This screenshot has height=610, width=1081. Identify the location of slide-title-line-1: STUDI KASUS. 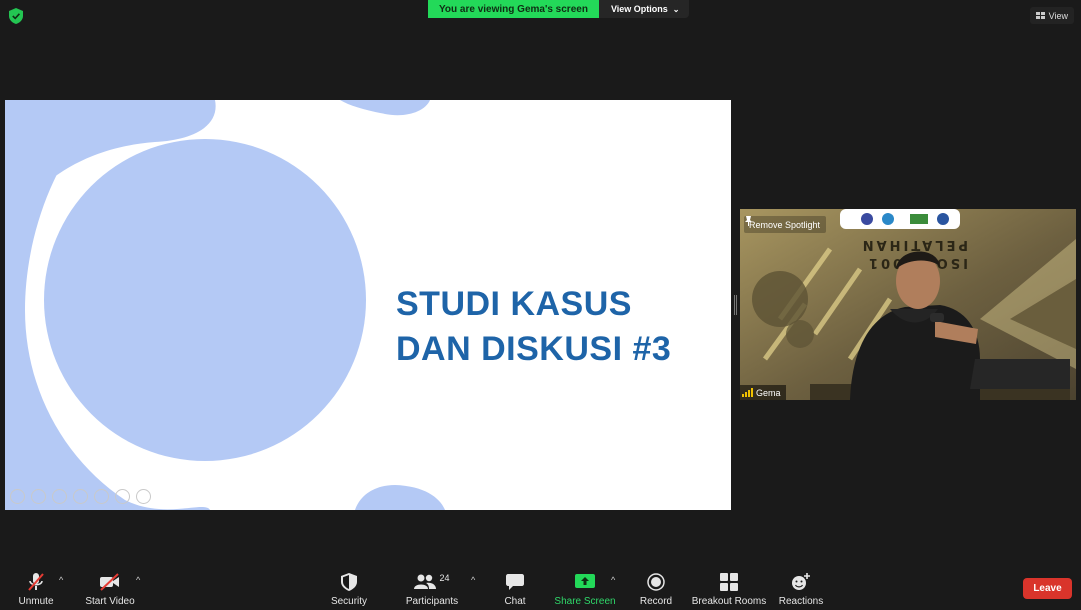
(514, 304).